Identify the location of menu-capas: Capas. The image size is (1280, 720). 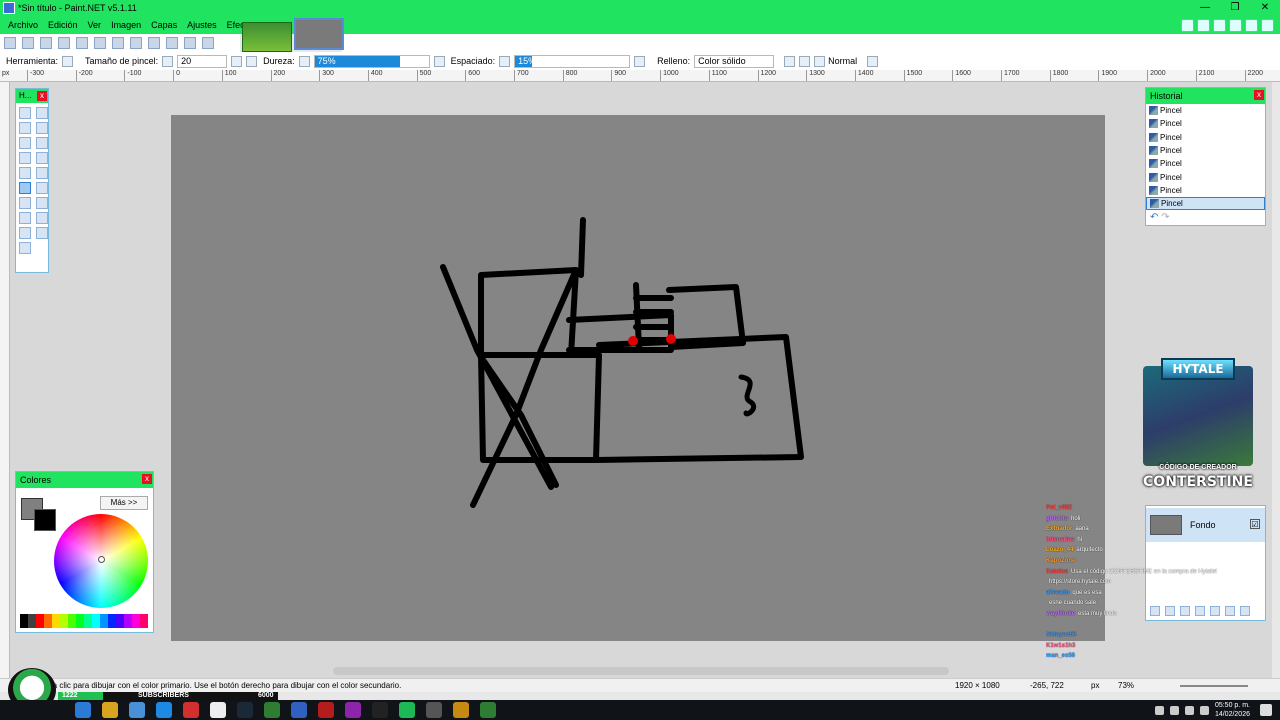
(164, 25).